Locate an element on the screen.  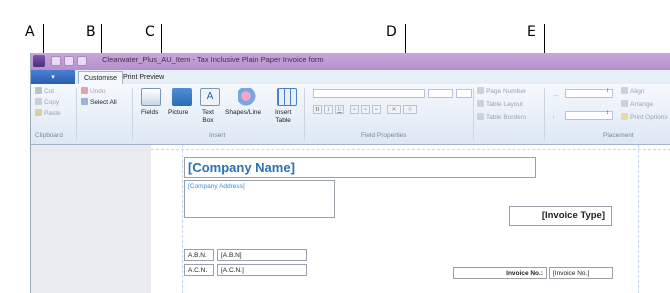
company-name-field: [Company Name] is located at coordinates (360, 167).